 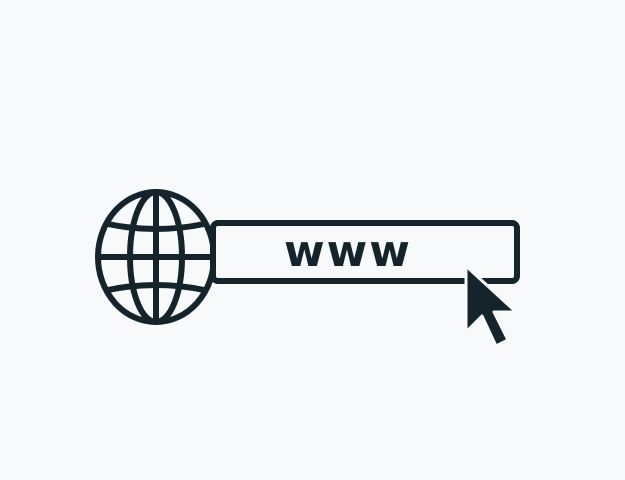 I want to click on globe-icon, so click(x=156, y=257).